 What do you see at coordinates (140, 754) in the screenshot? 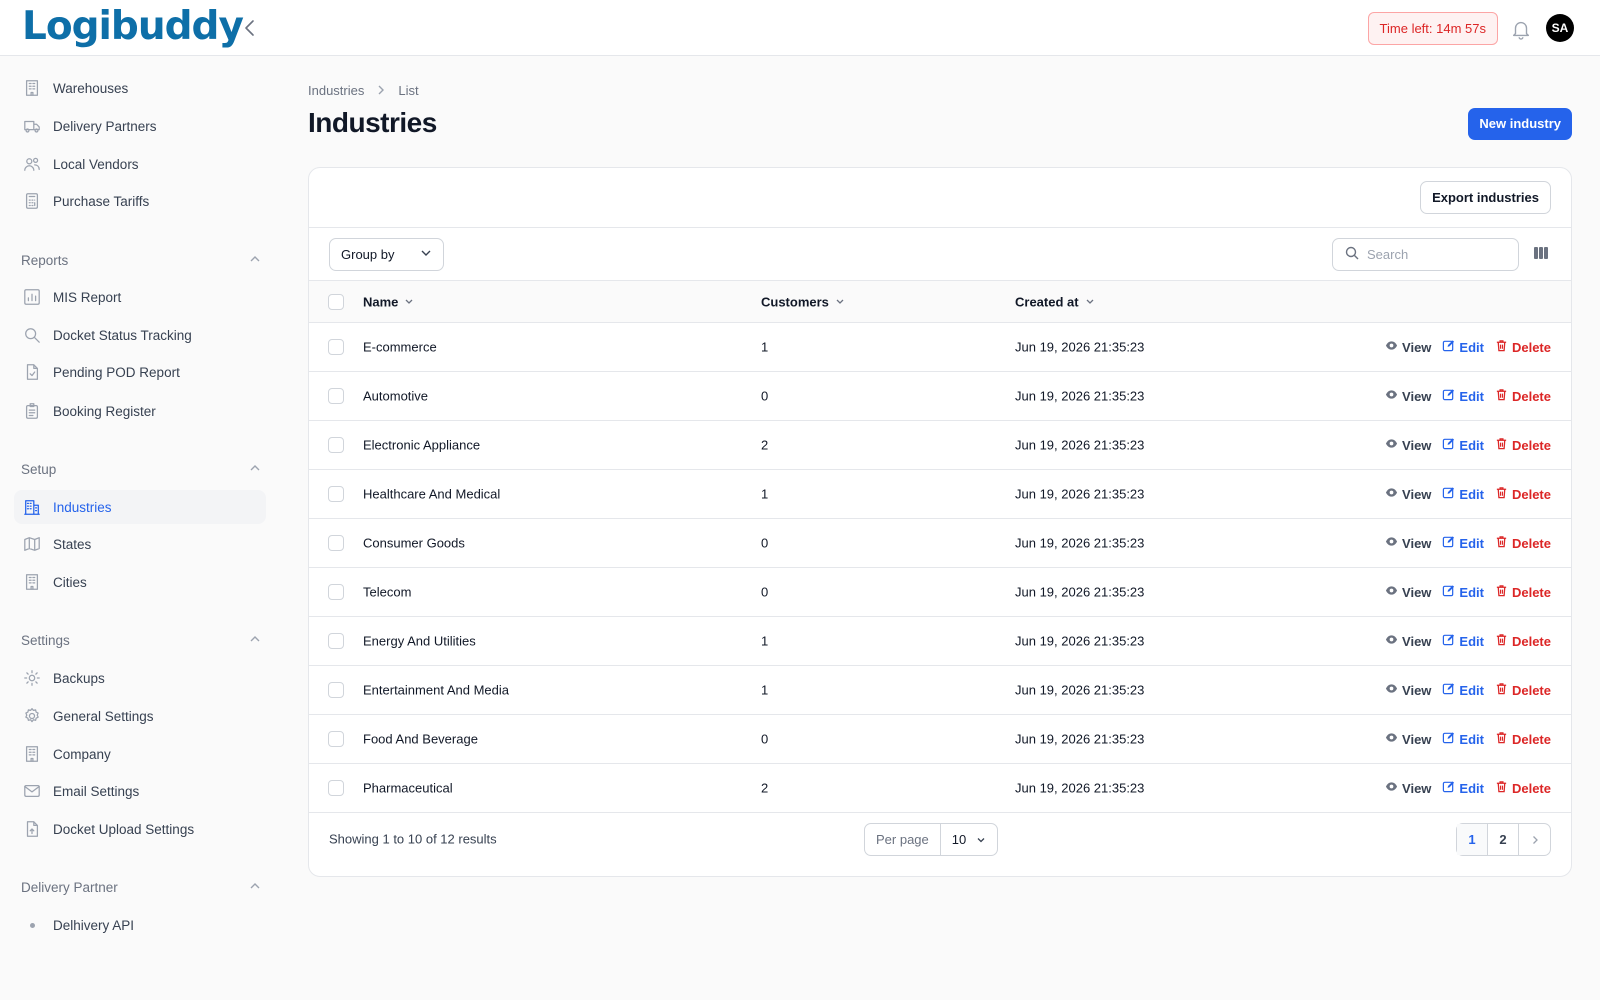
I see `sidebar-item-company: Company` at bounding box center [140, 754].